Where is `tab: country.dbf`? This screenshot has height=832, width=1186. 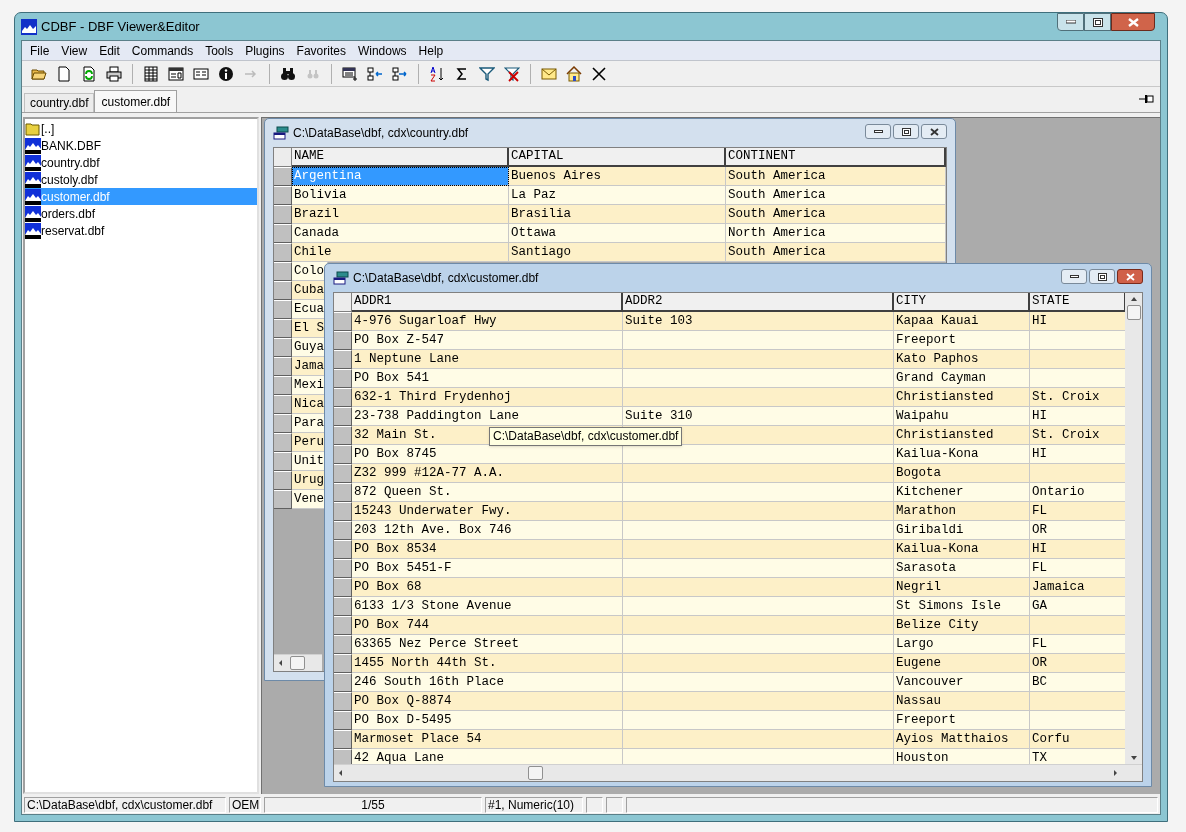 tab: country.dbf is located at coordinates (59, 102).